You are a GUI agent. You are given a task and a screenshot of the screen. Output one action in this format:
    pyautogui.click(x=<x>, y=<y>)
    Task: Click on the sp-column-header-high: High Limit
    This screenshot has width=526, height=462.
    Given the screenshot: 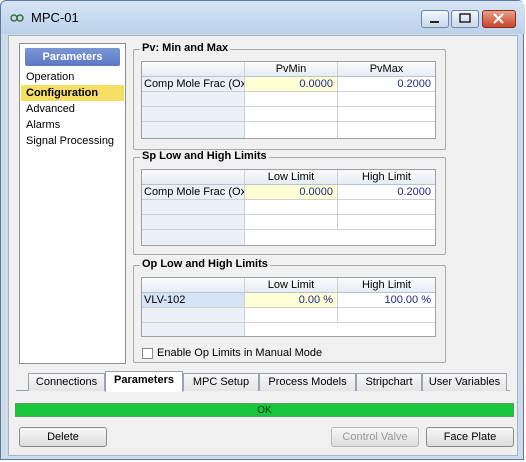 What is the action you would take?
    pyautogui.click(x=386, y=177)
    